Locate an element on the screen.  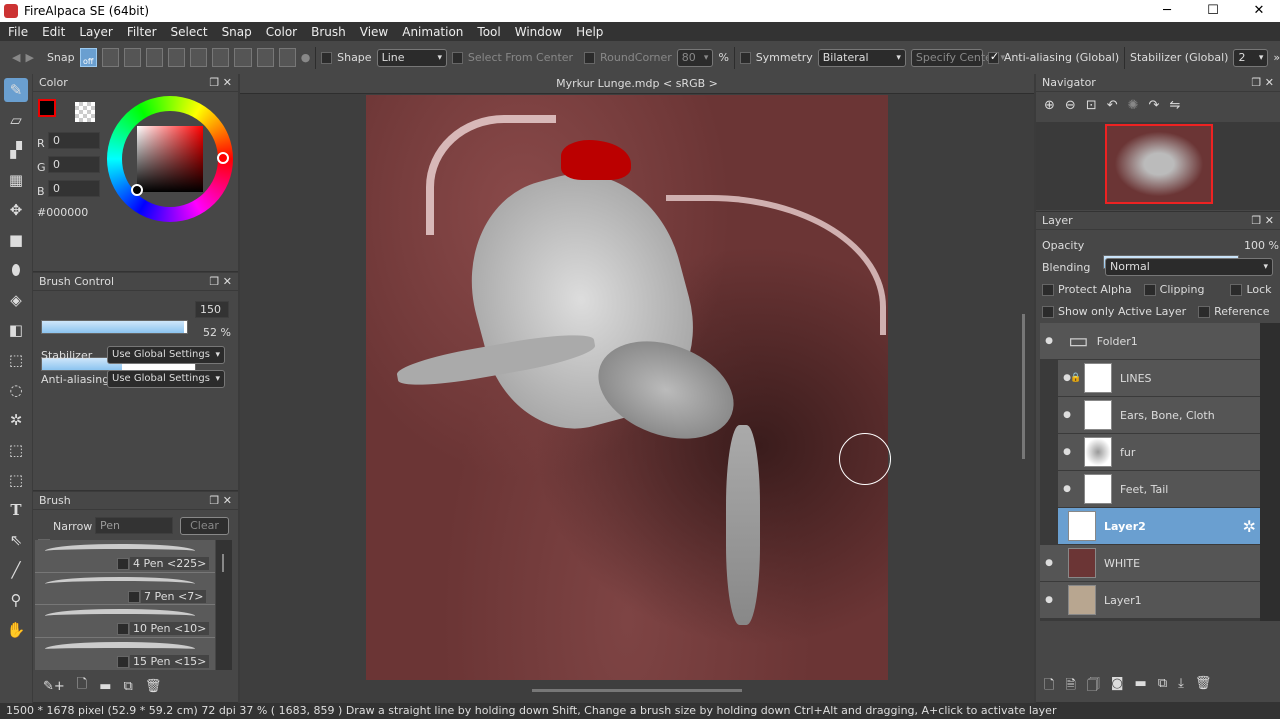
select-pen-tool-icon: ⬚ is located at coordinates (16, 450).